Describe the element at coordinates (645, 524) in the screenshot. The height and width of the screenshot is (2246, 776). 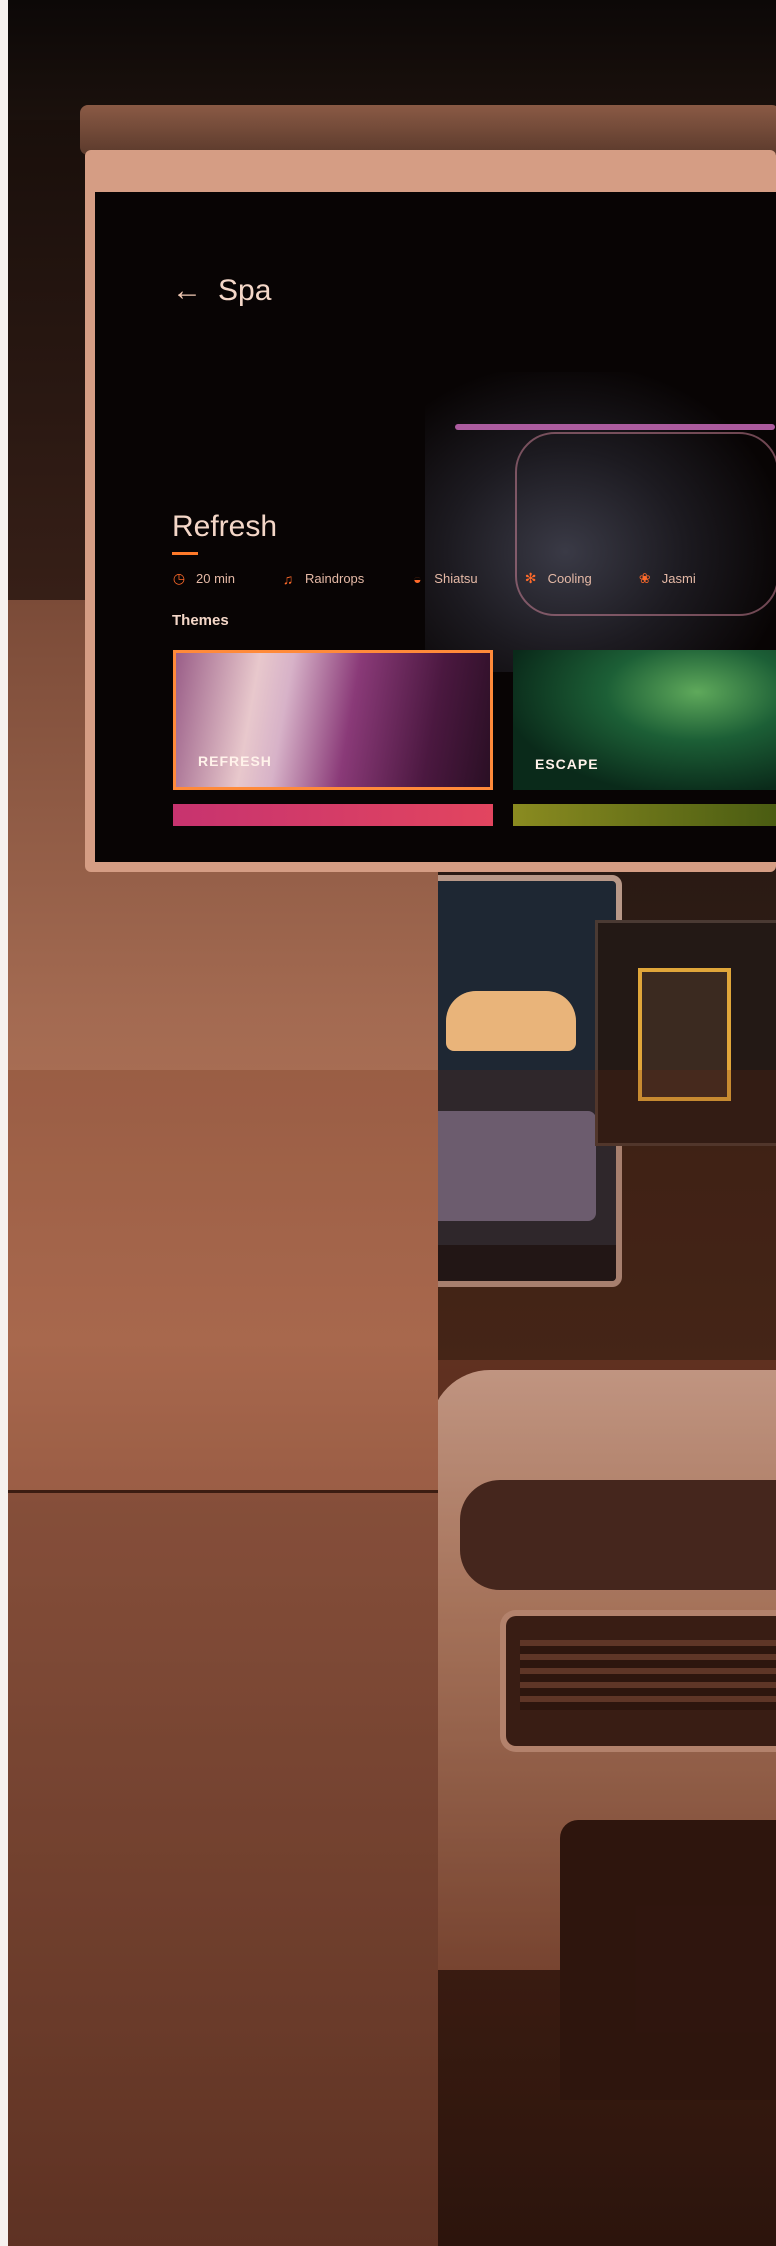
I see `ambient-light-outline` at that location.